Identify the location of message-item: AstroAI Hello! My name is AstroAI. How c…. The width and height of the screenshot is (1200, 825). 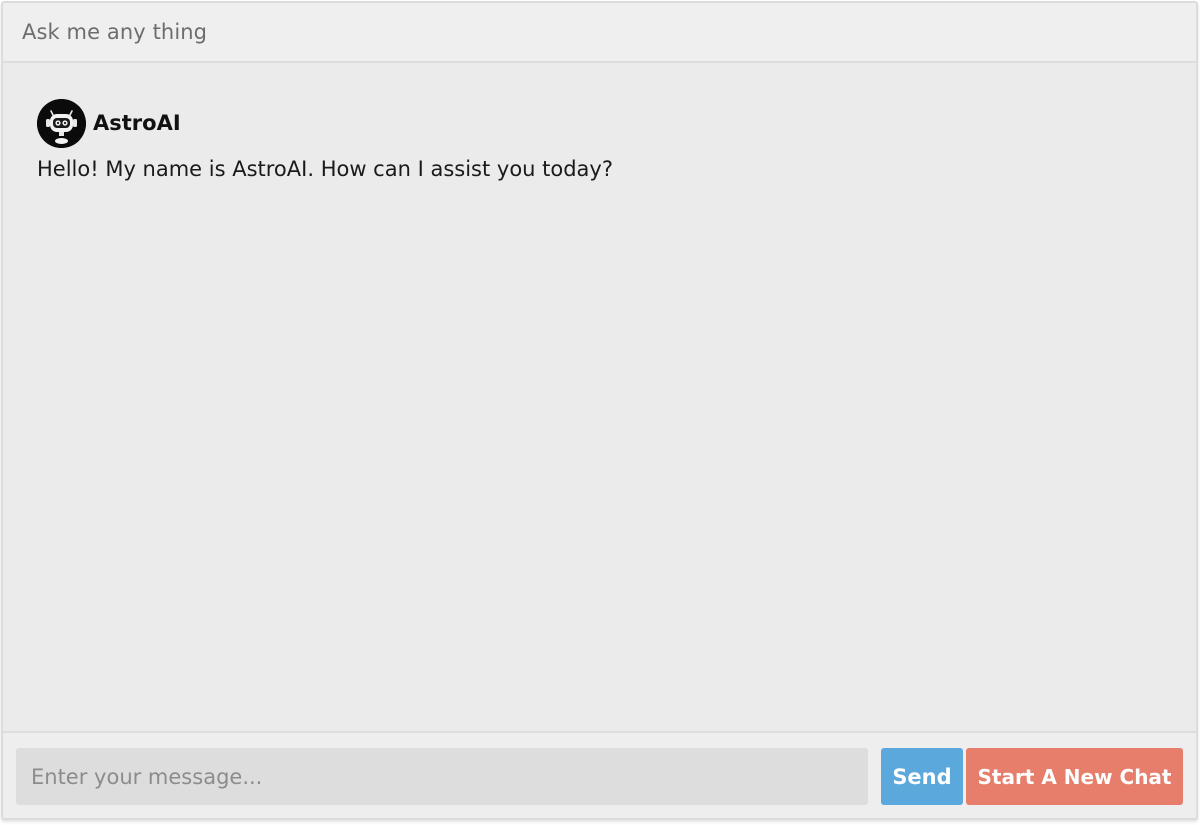
(587, 139).